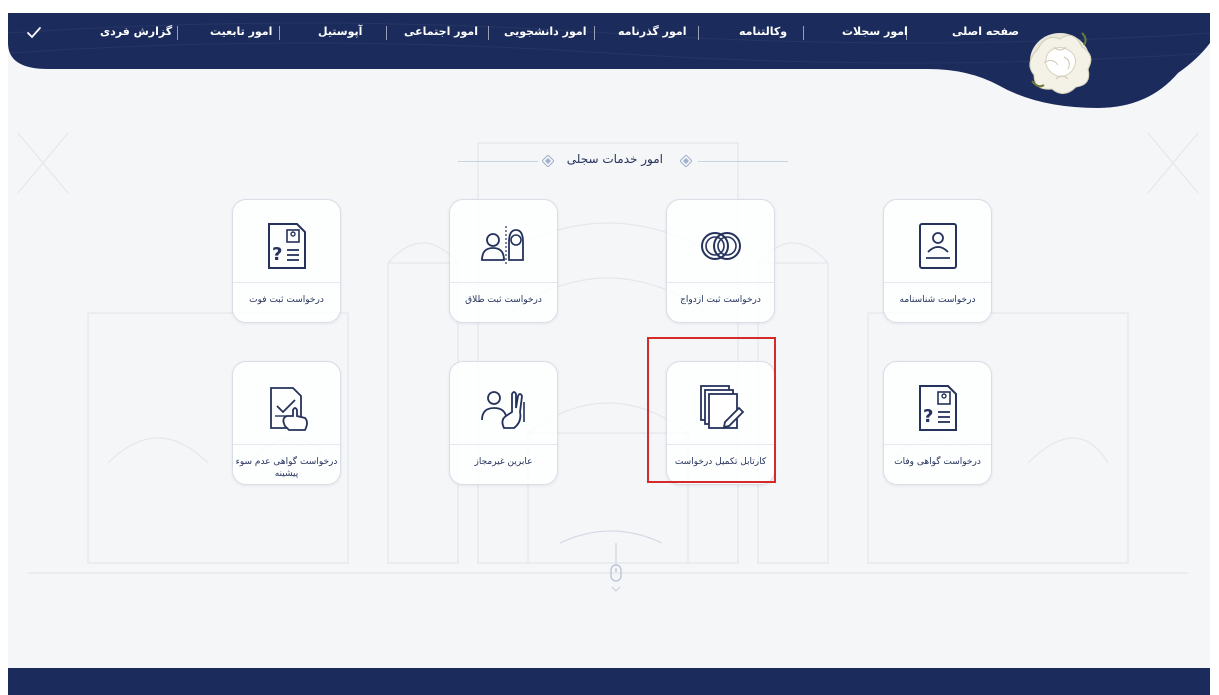 This screenshot has height=695, width=1219. Describe the element at coordinates (711, 410) in the screenshot. I see `highlight-box` at that location.